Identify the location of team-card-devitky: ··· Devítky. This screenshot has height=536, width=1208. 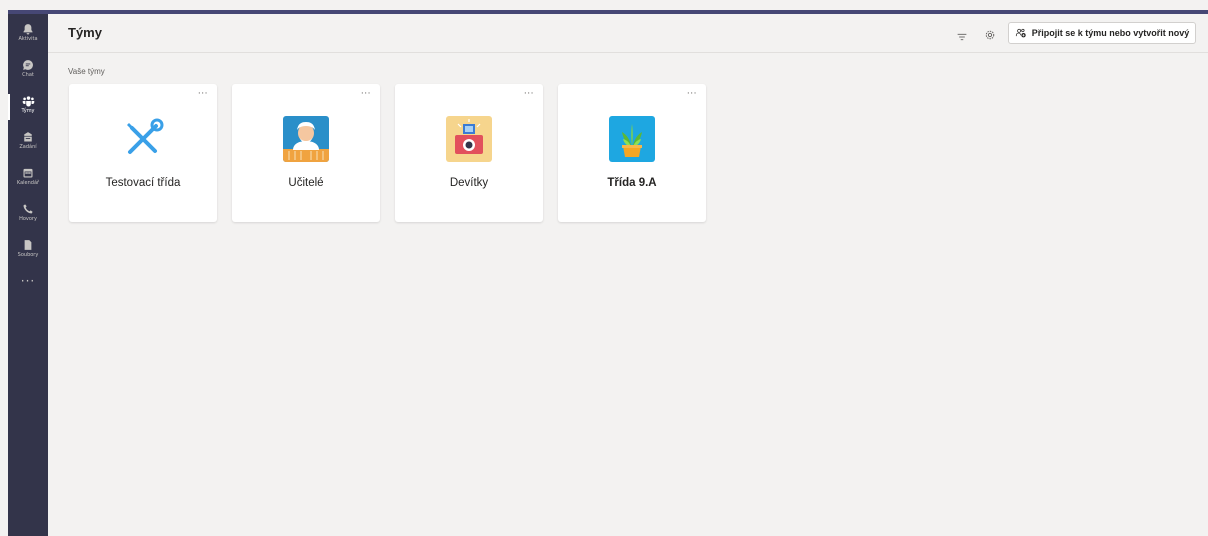
(469, 153).